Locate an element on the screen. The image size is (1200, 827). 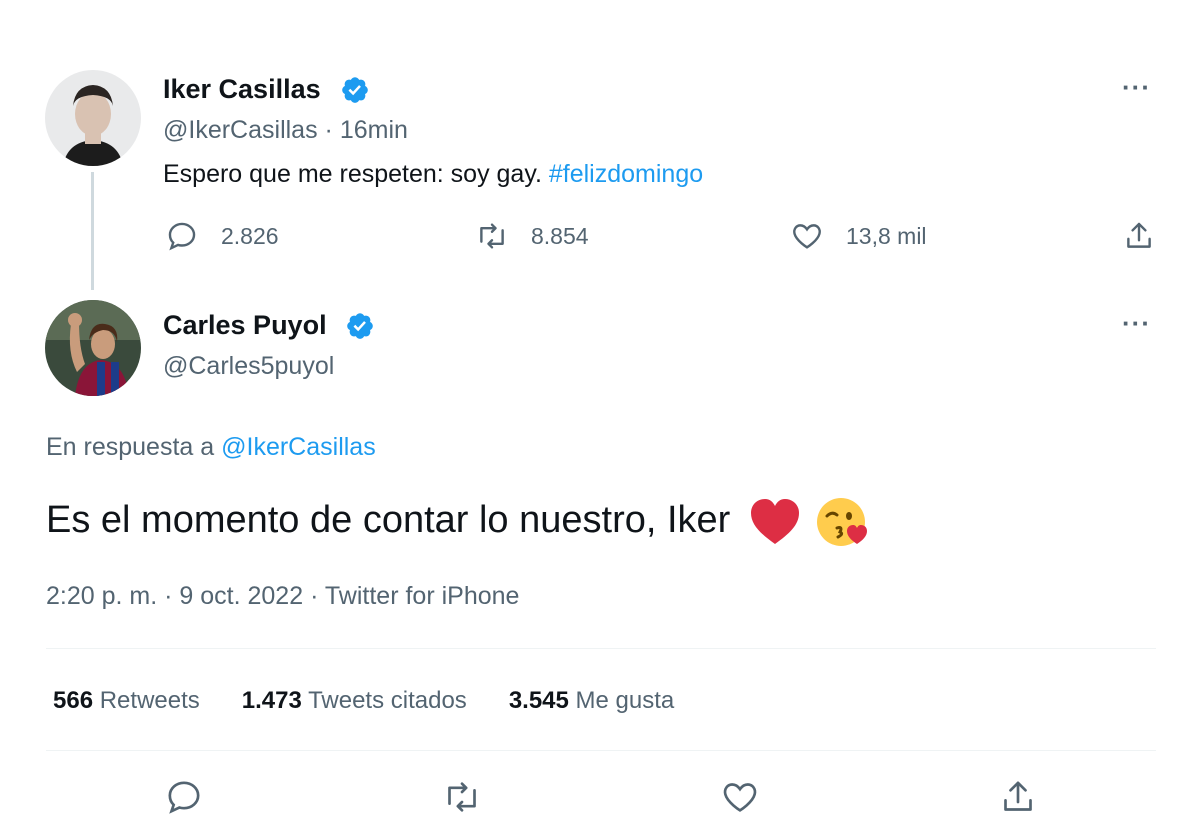
reply-button is located at coordinates (184, 799).